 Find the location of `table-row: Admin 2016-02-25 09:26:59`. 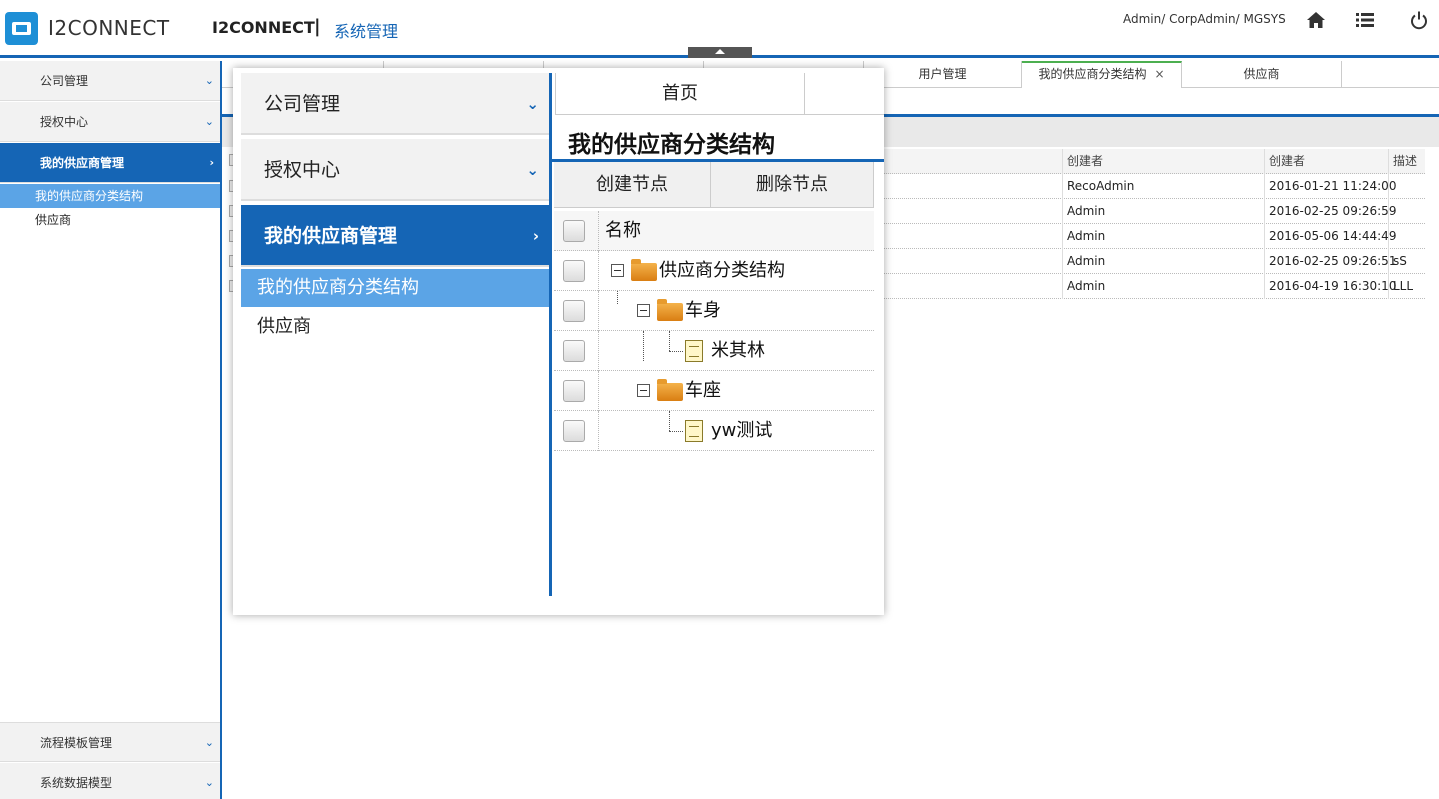

table-row: Admin 2016-02-25 09:26:59 is located at coordinates (1143, 211).